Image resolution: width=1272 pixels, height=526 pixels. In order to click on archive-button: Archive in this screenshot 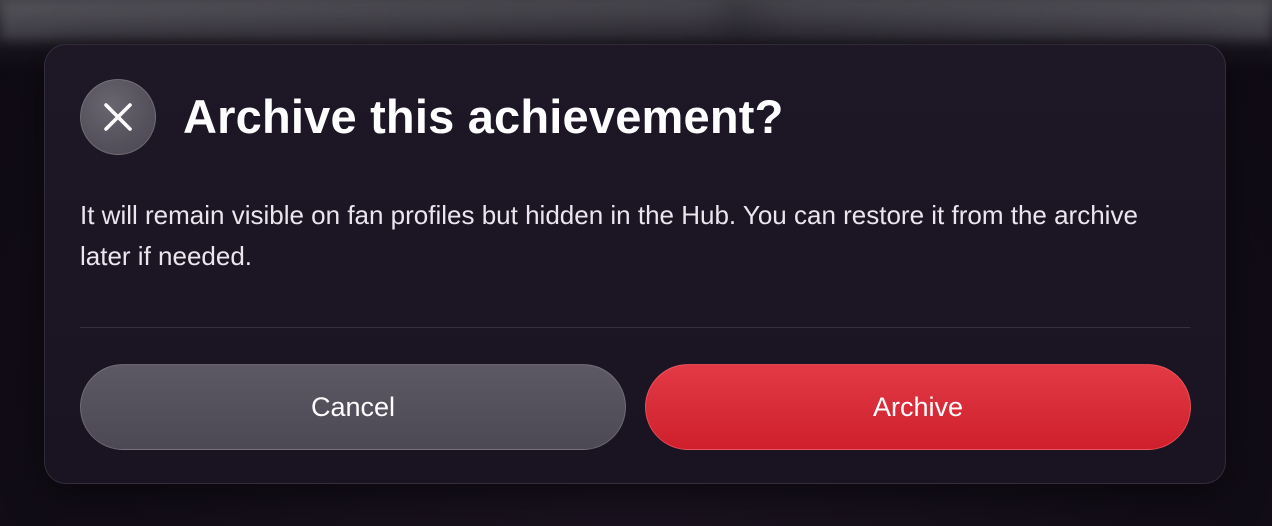, I will do `click(918, 407)`.